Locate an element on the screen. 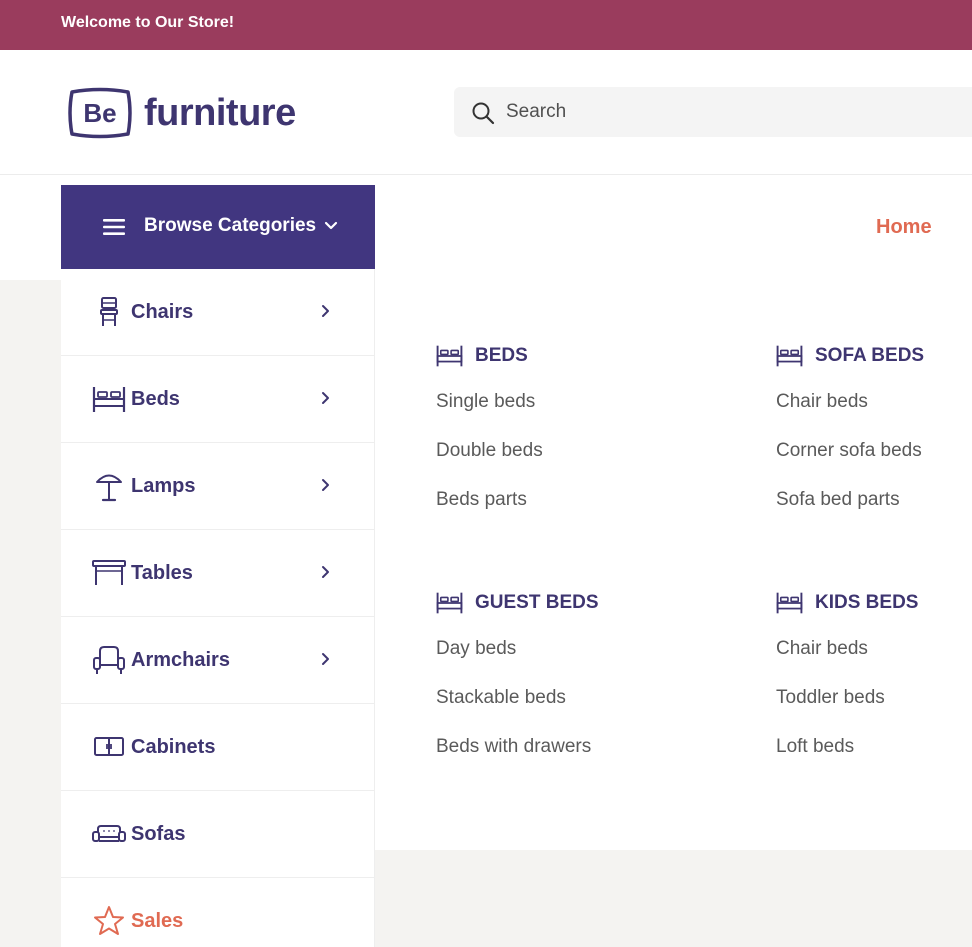 The width and height of the screenshot is (972, 947). sidebar-item-label: Armchairs is located at coordinates (180, 660).